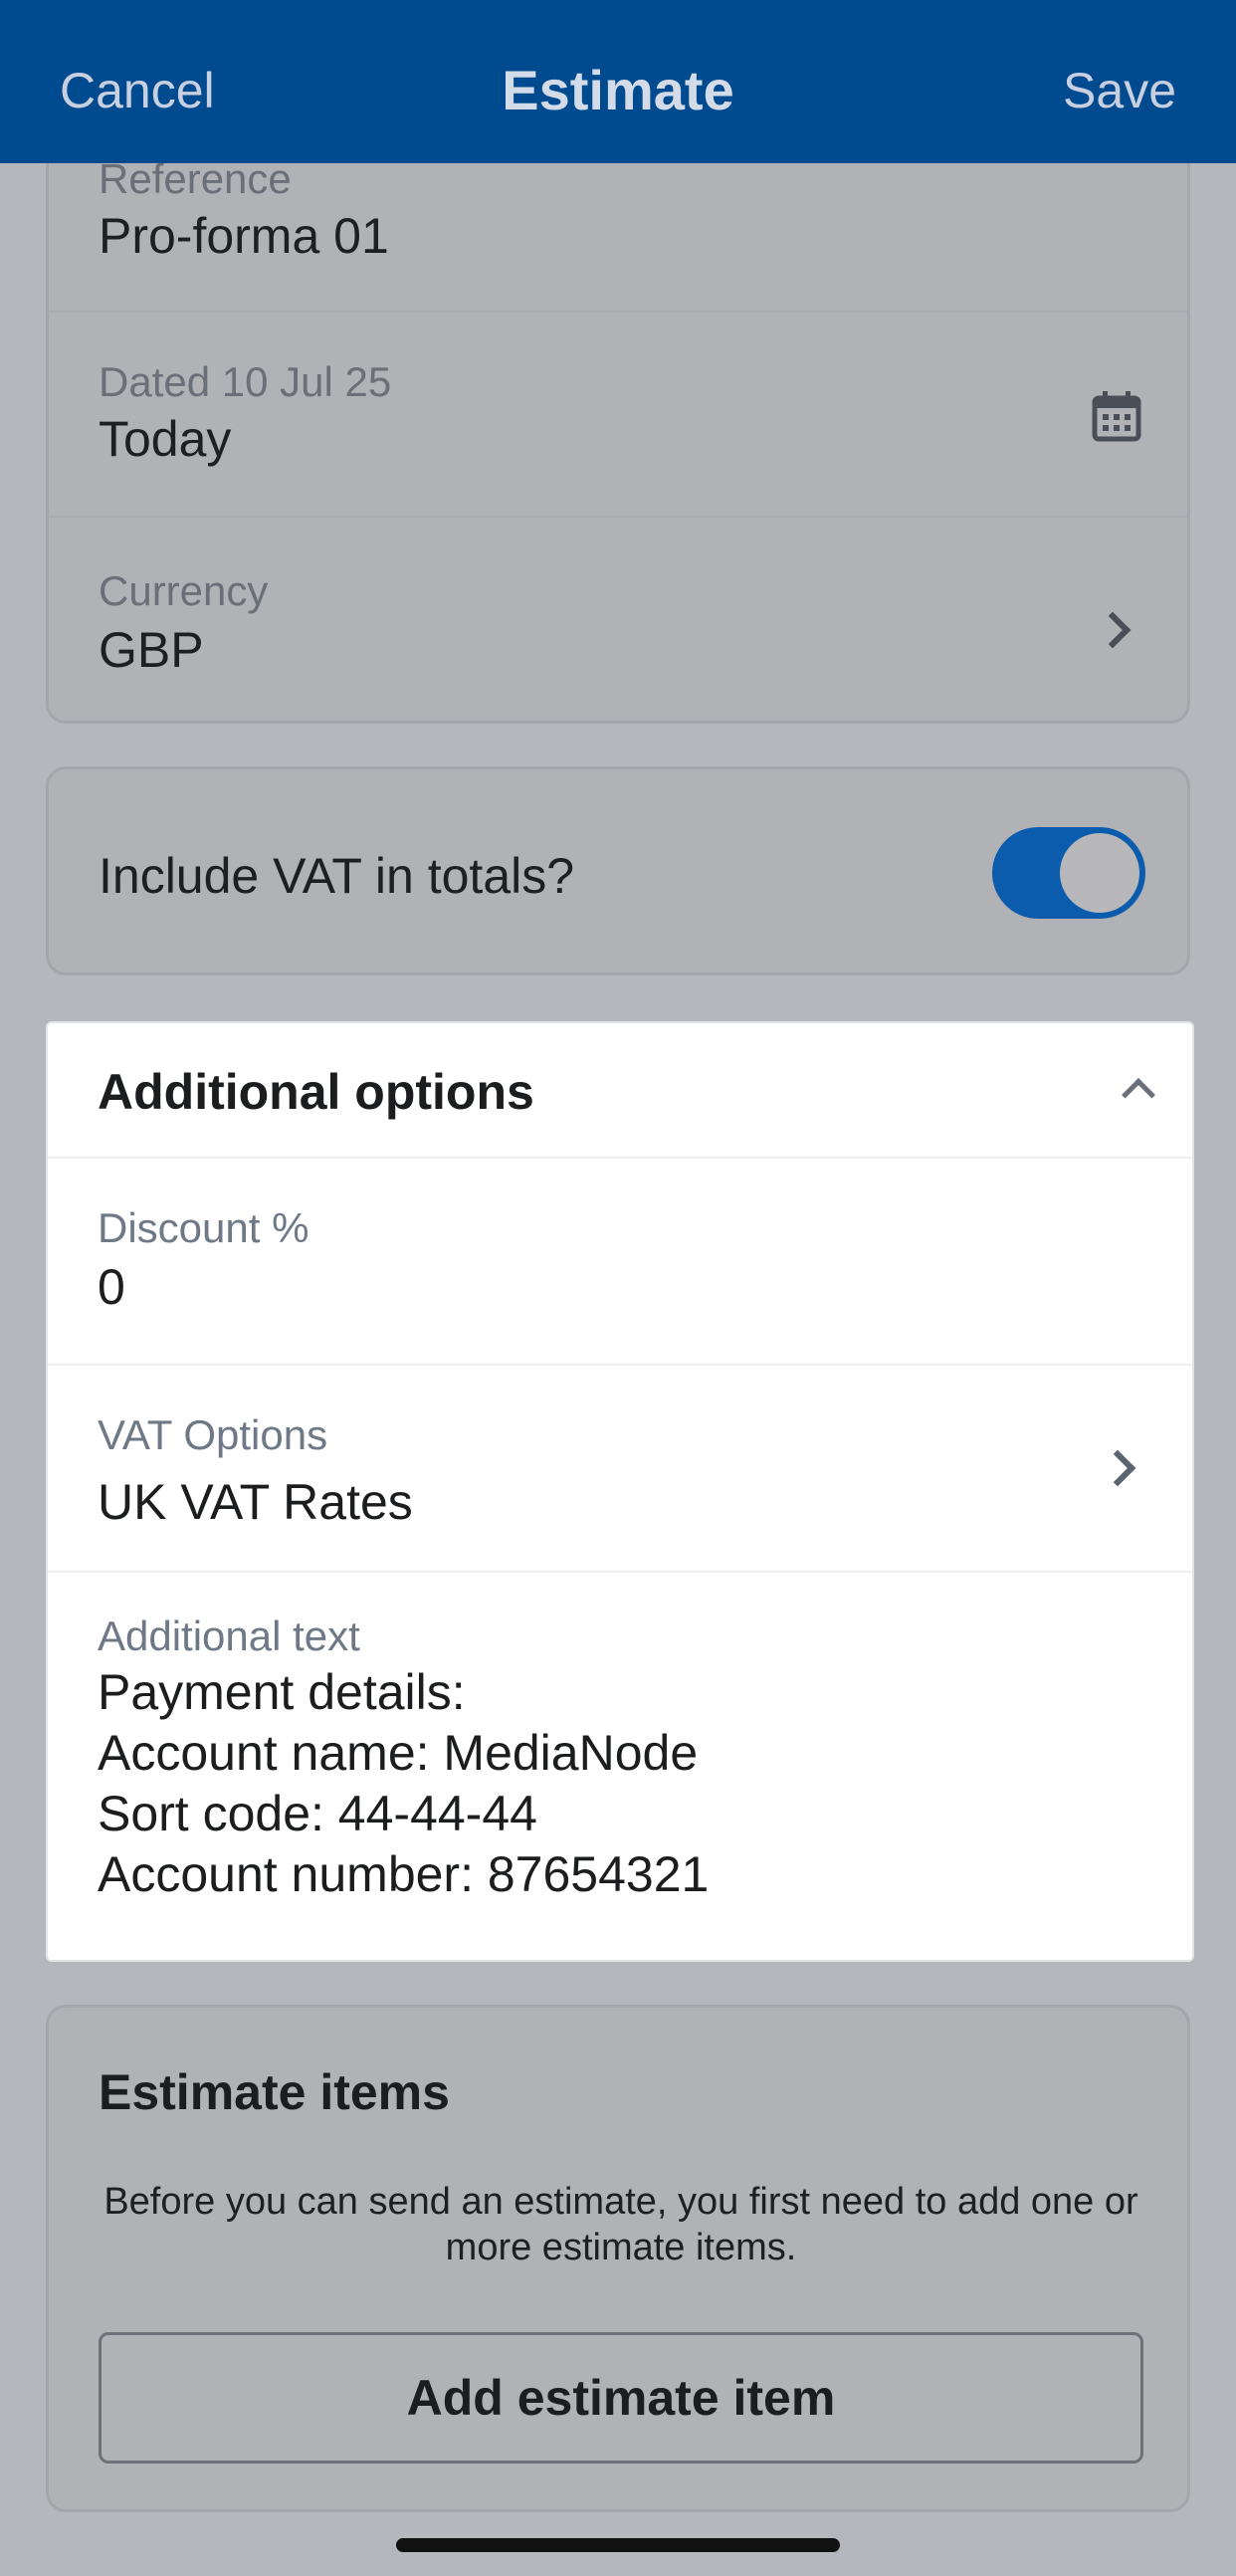 This screenshot has height=2576, width=1236. I want to click on toggle-knob, so click(1099, 873).